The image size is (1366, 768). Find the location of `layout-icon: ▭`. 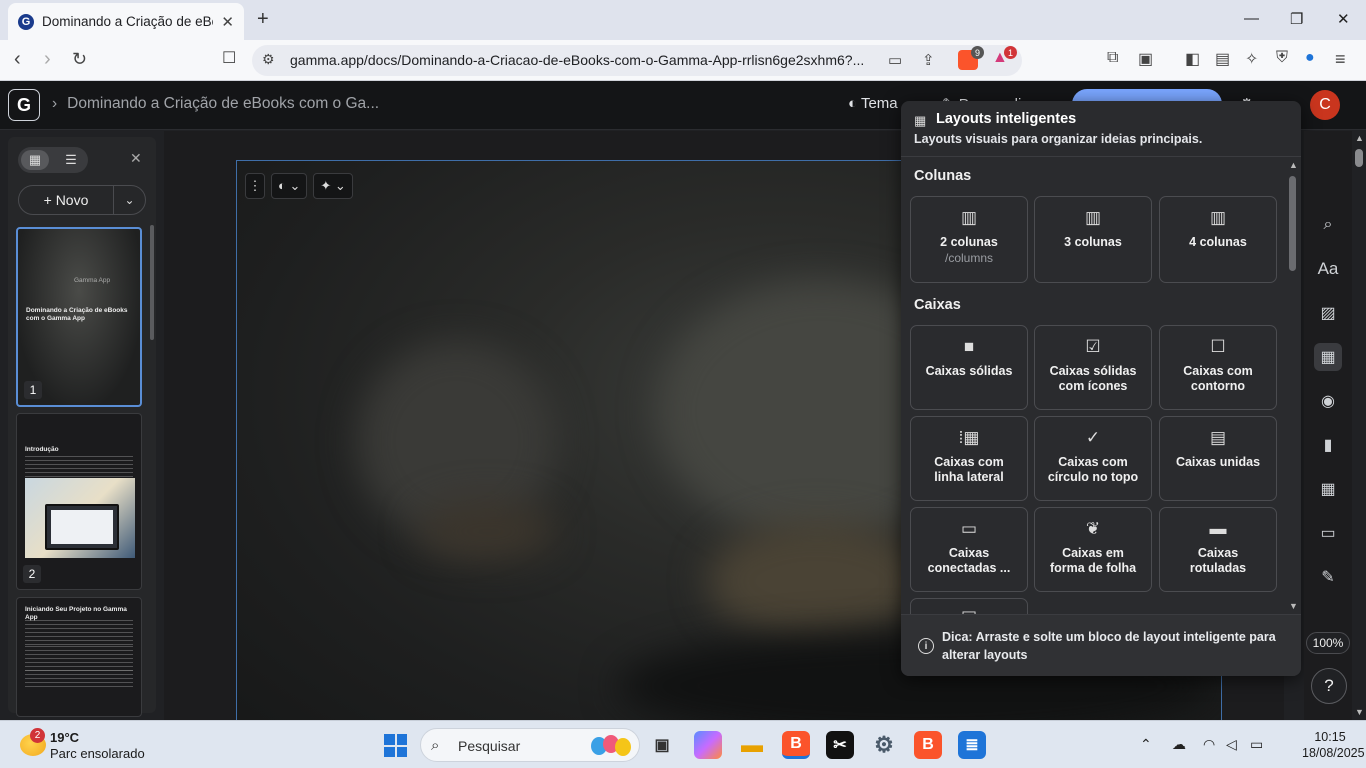

layout-icon: ▭ is located at coordinates (969, 609).